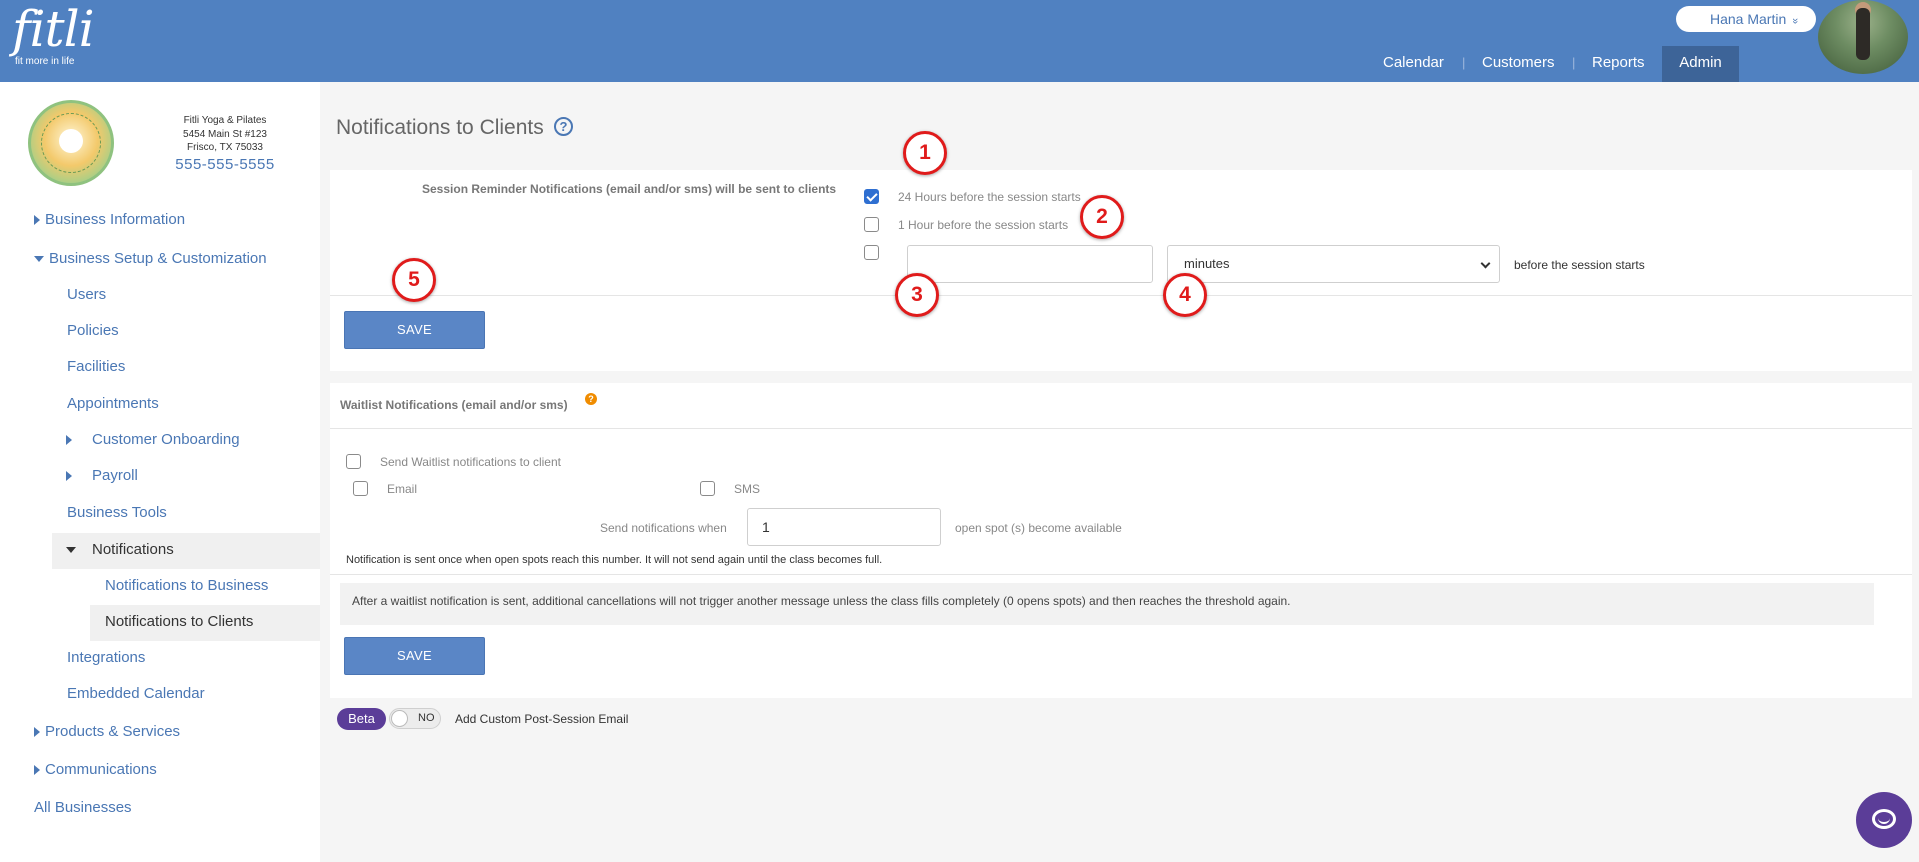 This screenshot has height=862, width=1919. I want to click on business-logo, so click(71, 143).